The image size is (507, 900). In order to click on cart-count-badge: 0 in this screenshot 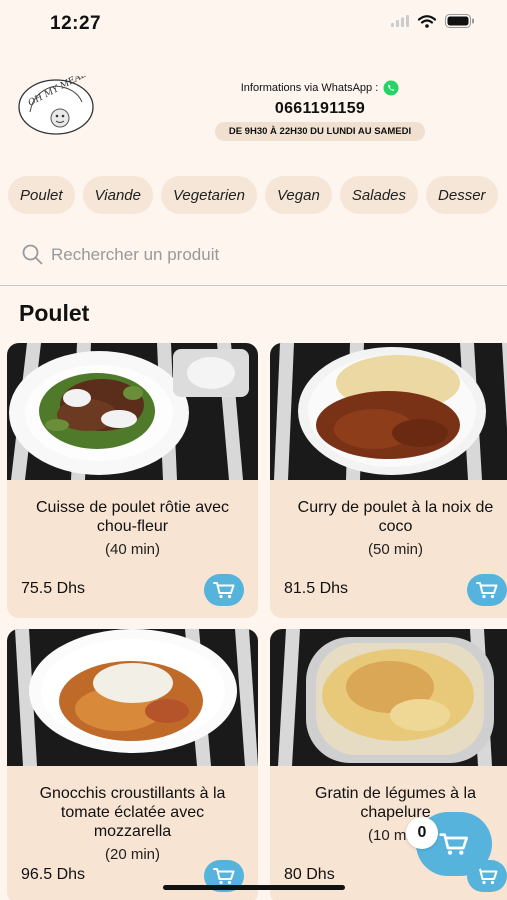, I will do `click(422, 833)`.